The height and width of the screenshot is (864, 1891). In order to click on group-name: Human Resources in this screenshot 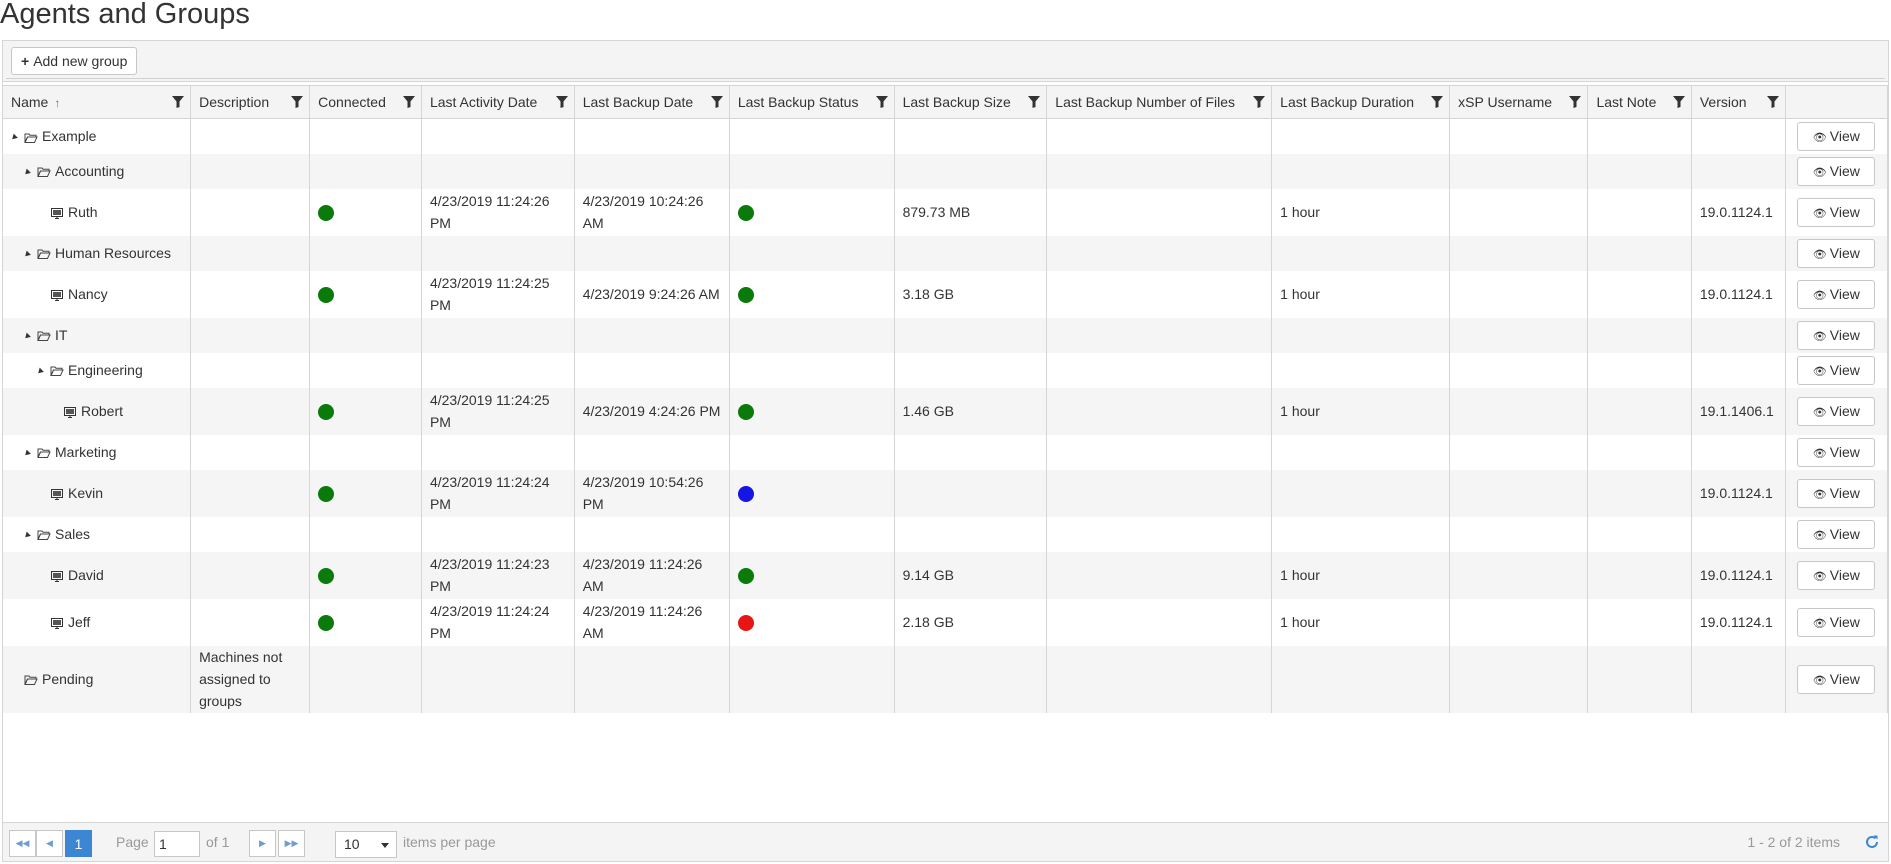, I will do `click(113, 253)`.